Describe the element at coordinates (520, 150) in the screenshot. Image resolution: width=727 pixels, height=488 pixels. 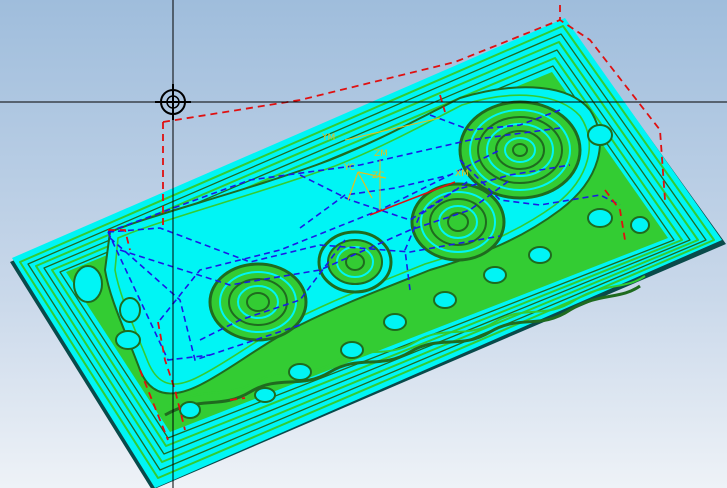
I see `circular-pocket-large` at that location.